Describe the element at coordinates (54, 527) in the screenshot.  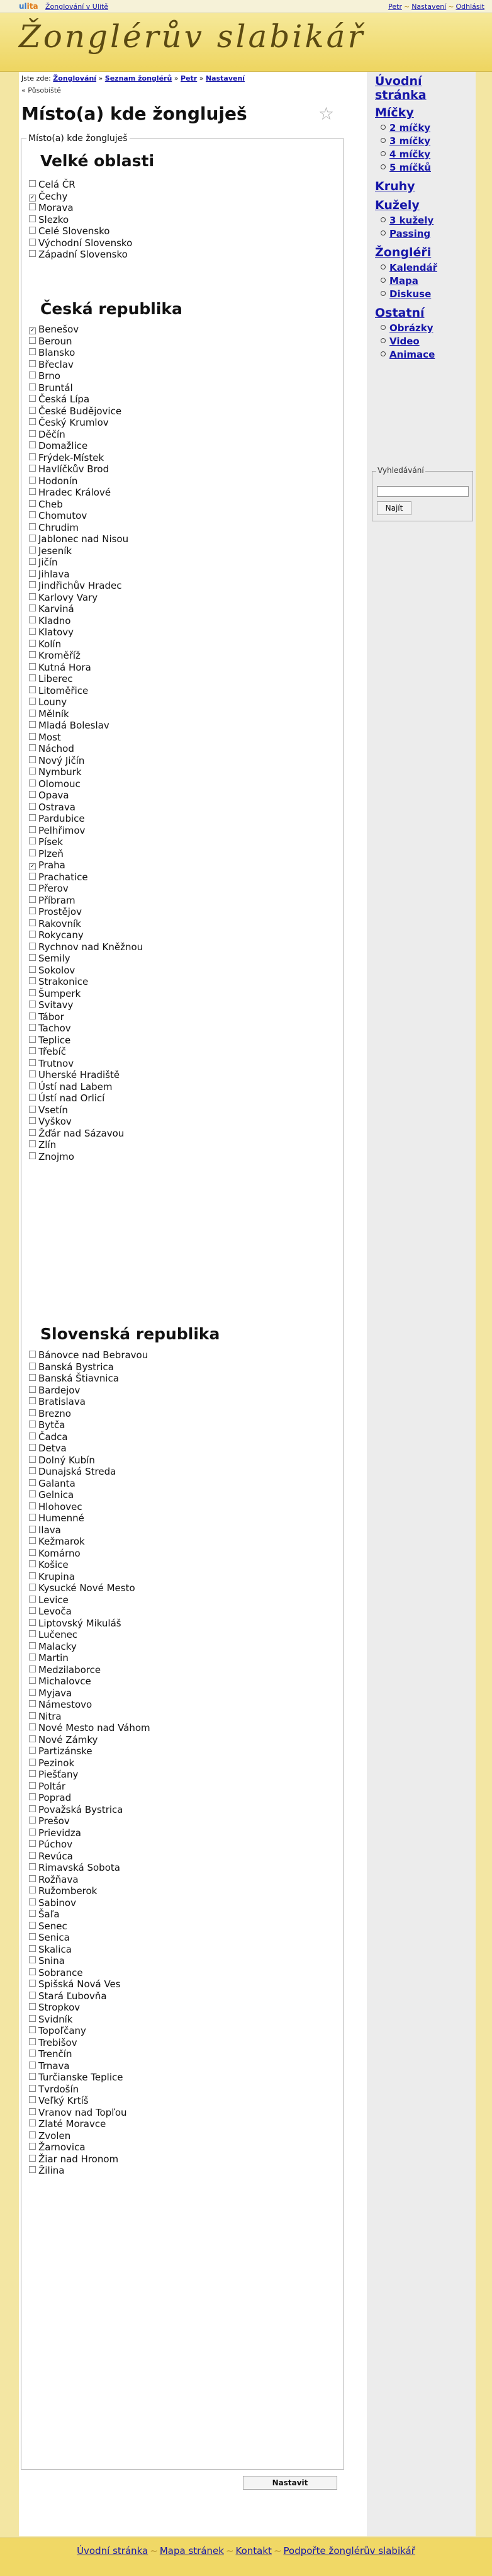
I see `location-checkbox-row: Chrudim` at that location.